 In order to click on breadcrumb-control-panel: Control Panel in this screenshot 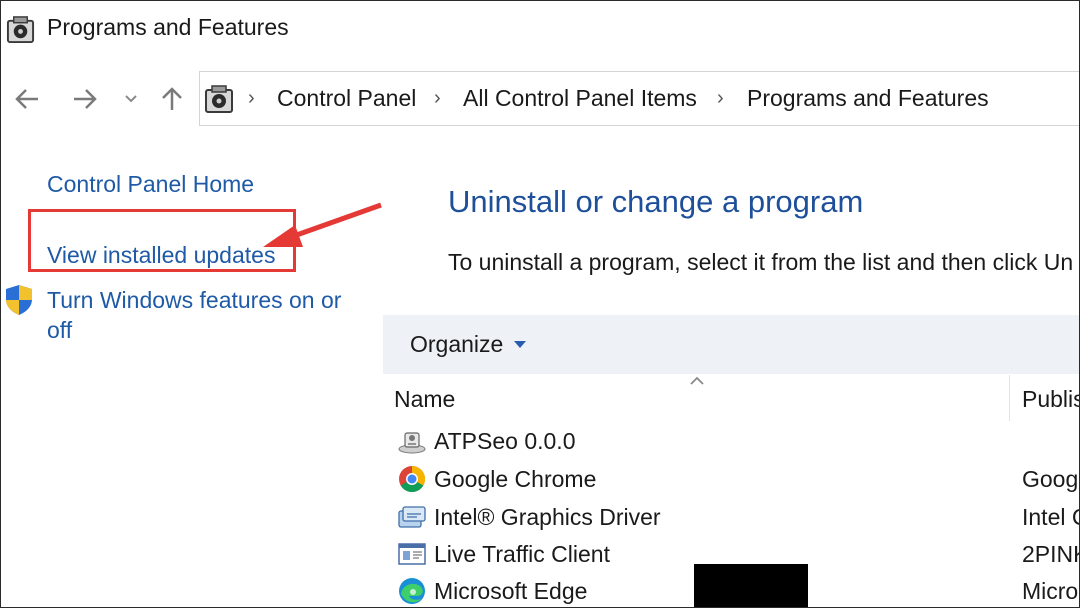, I will do `click(346, 98)`.